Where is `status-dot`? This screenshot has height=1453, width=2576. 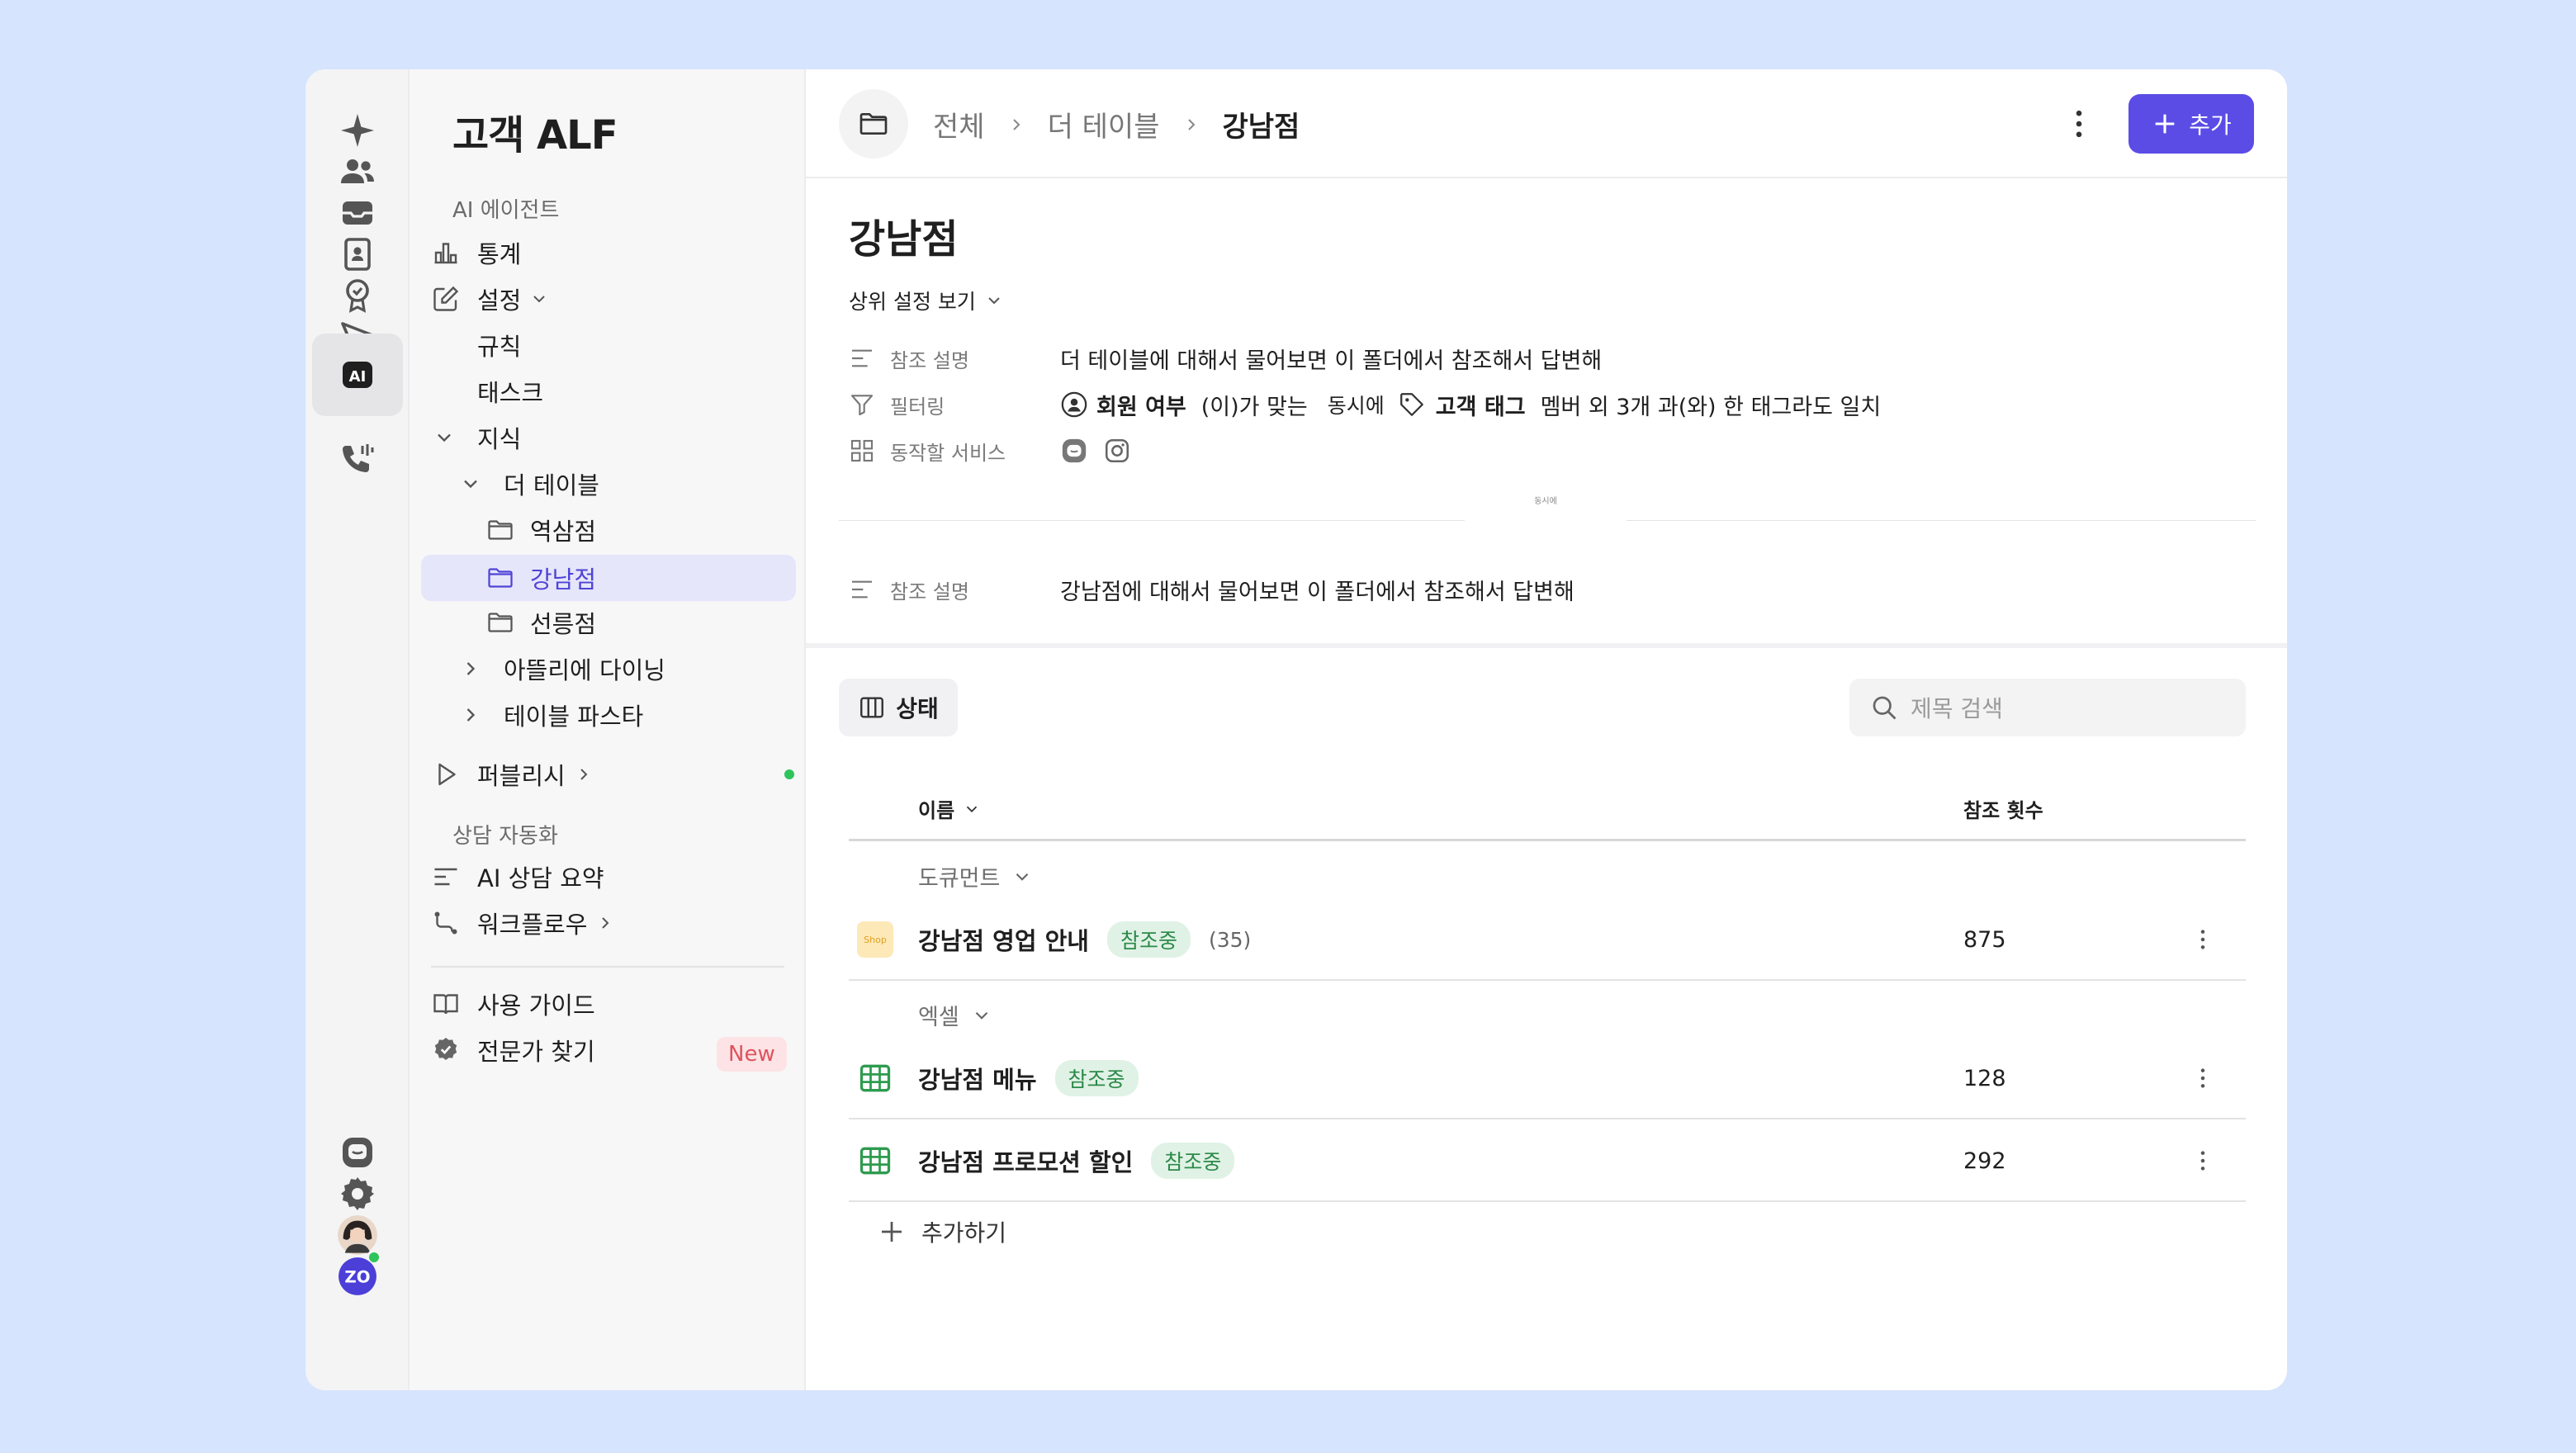
status-dot is located at coordinates (789, 774).